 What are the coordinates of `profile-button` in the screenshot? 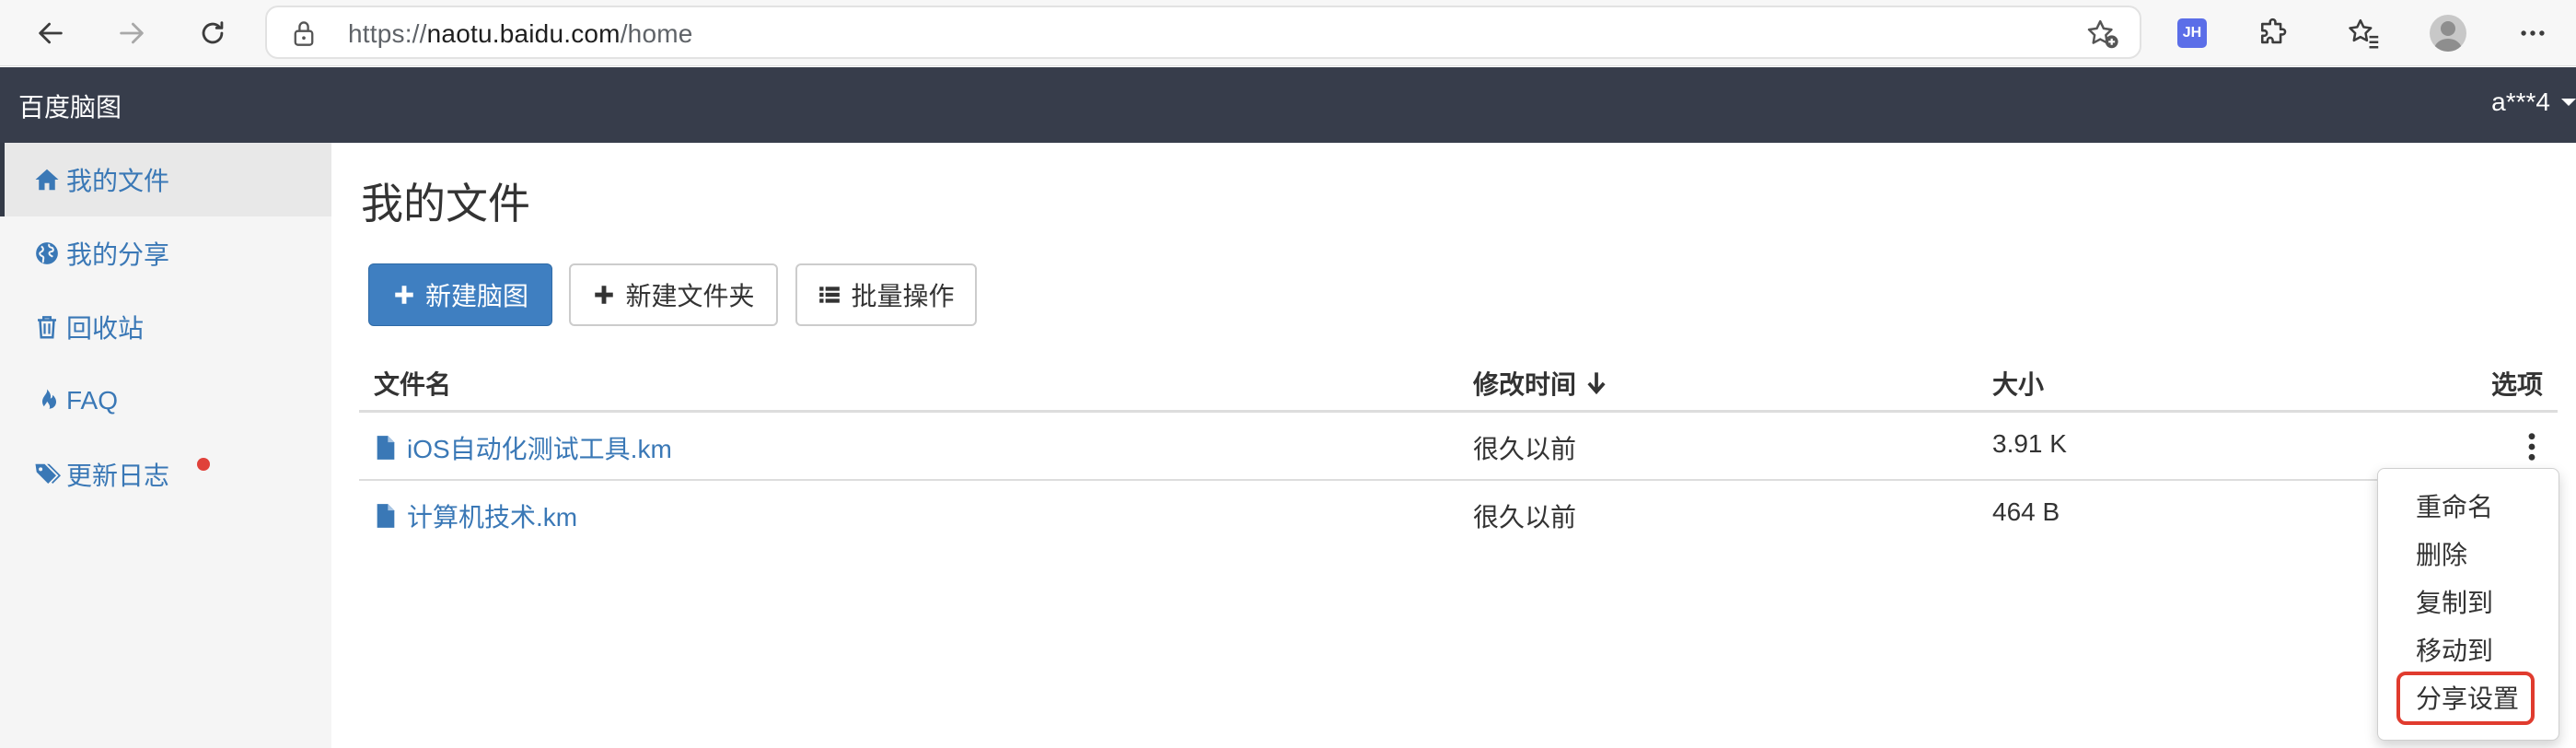 It's located at (2448, 33).